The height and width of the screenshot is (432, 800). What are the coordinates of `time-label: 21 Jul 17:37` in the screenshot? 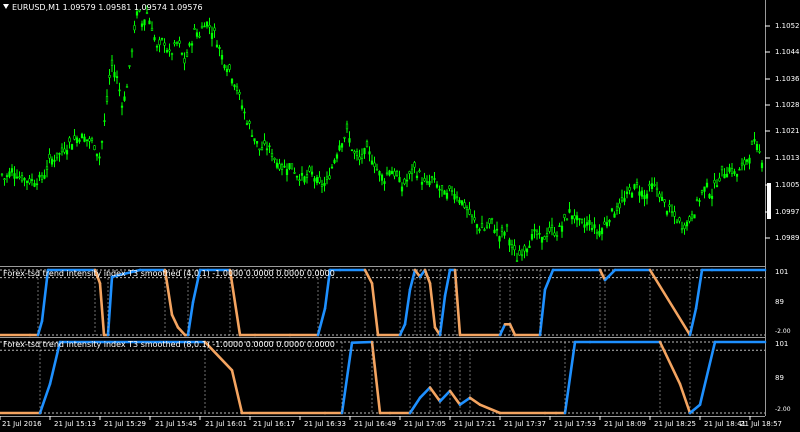 It's located at (525, 424).